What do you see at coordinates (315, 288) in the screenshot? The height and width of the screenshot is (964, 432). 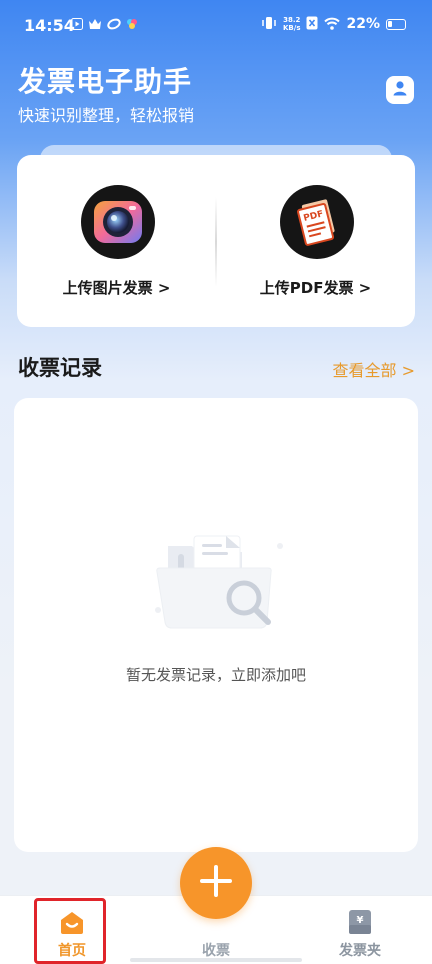 I see `upload-pdf-label: 上传PDF发票 >` at bounding box center [315, 288].